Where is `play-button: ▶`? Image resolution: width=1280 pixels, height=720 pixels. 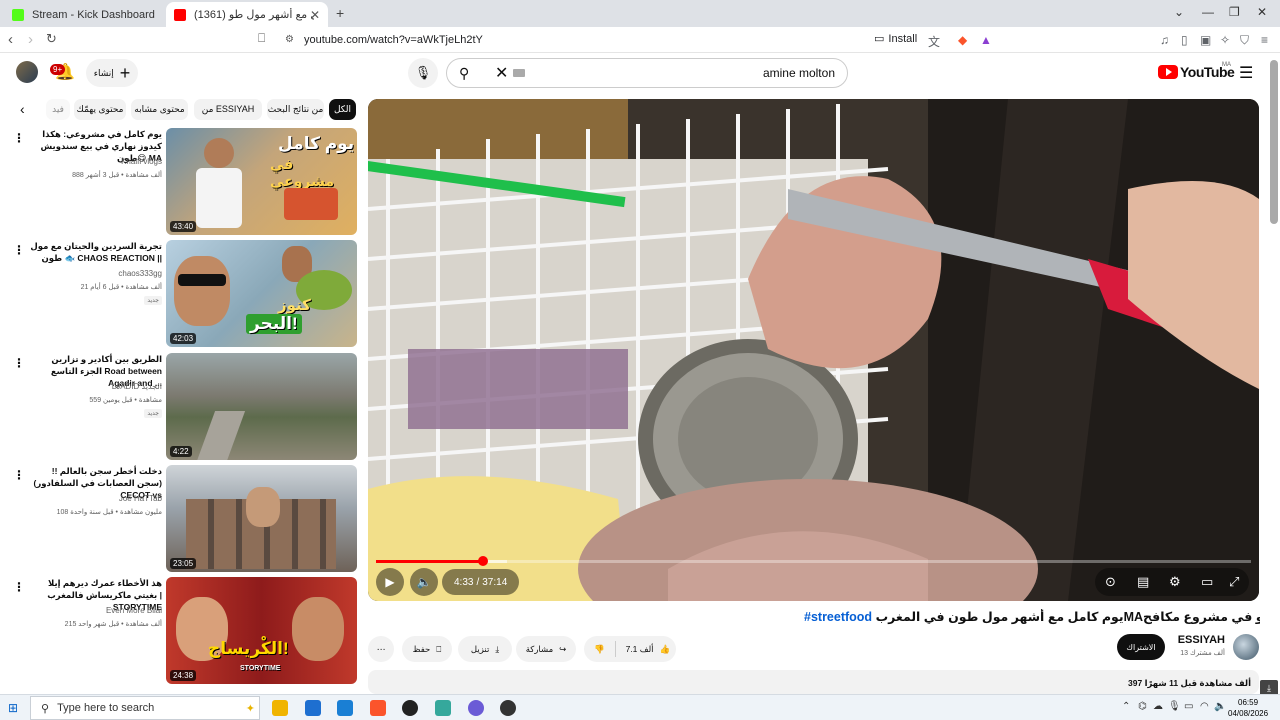 play-button: ▶ is located at coordinates (390, 582).